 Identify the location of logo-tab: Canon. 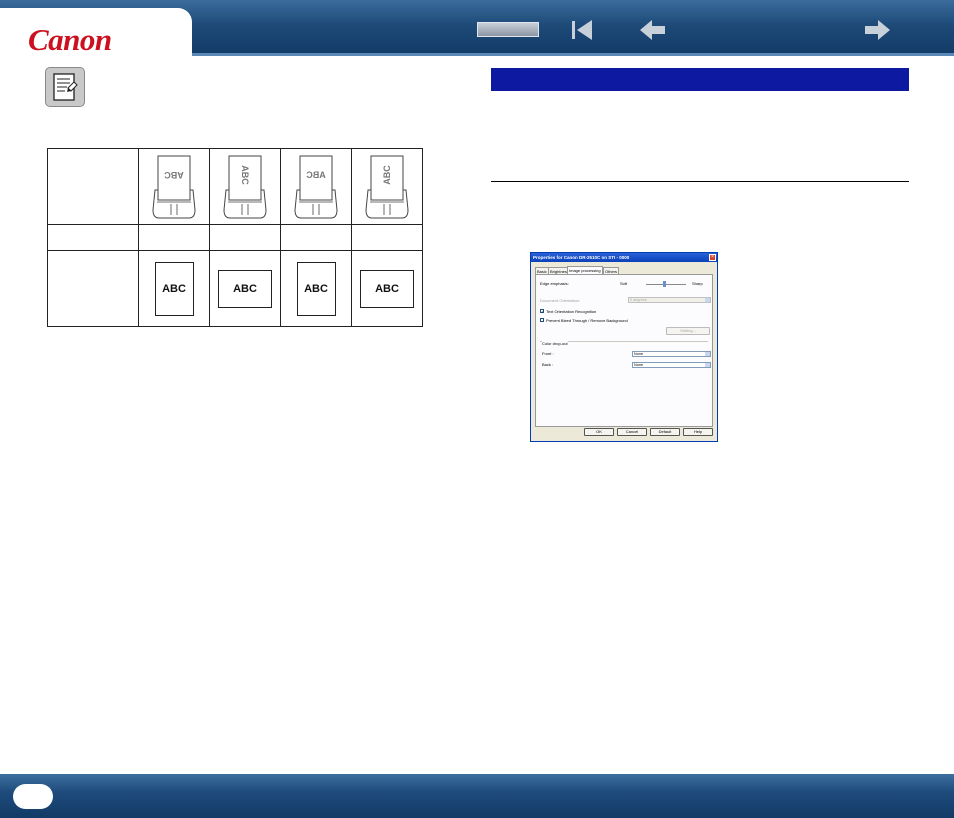
(96, 32).